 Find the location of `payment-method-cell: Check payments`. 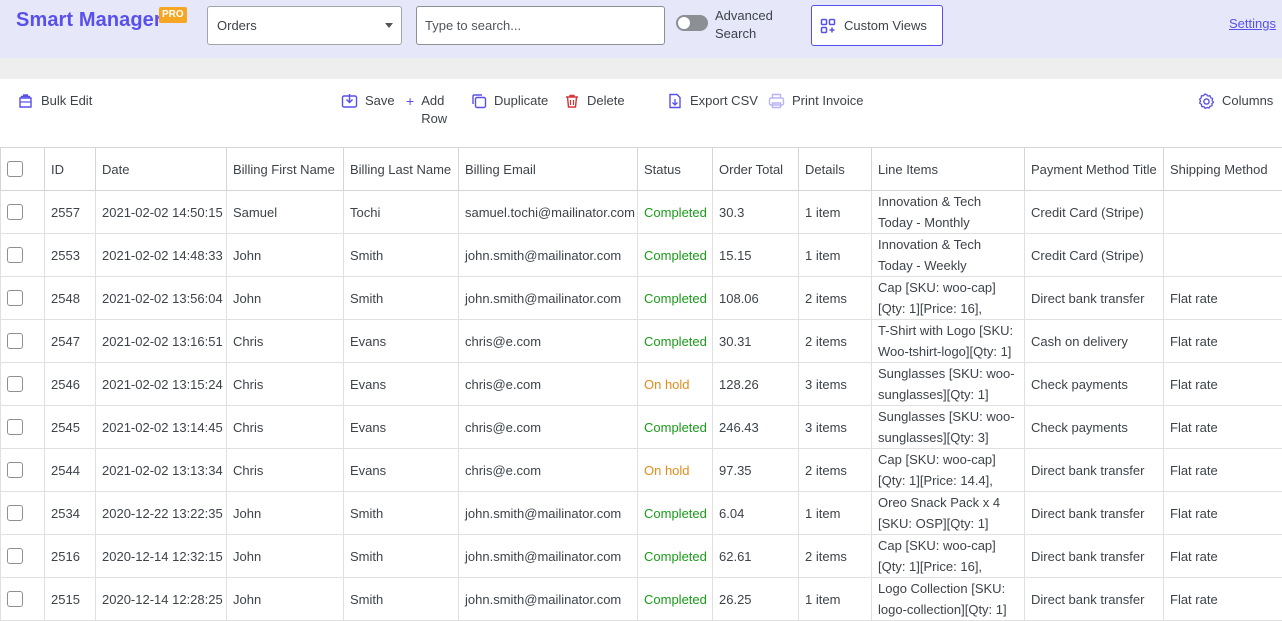

payment-method-cell: Check payments is located at coordinates (1094, 384).